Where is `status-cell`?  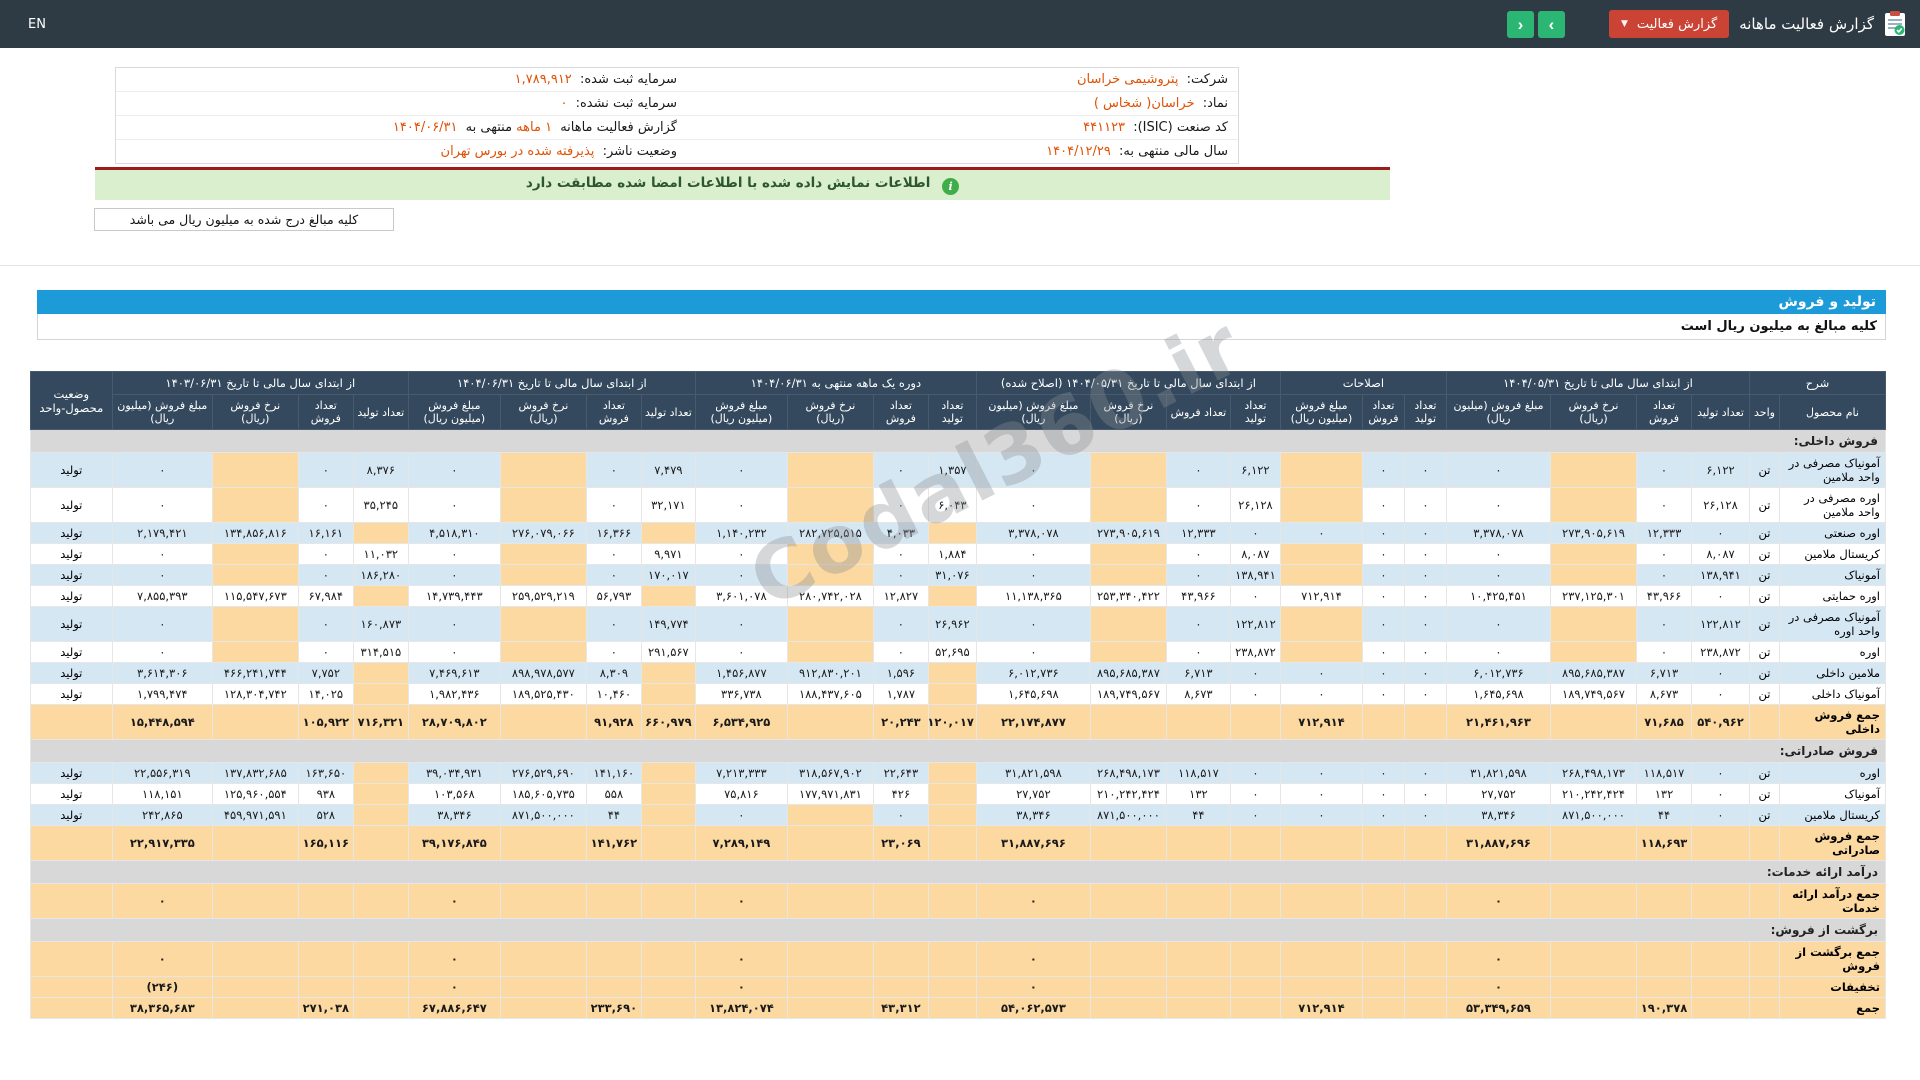 status-cell is located at coordinates (71, 901).